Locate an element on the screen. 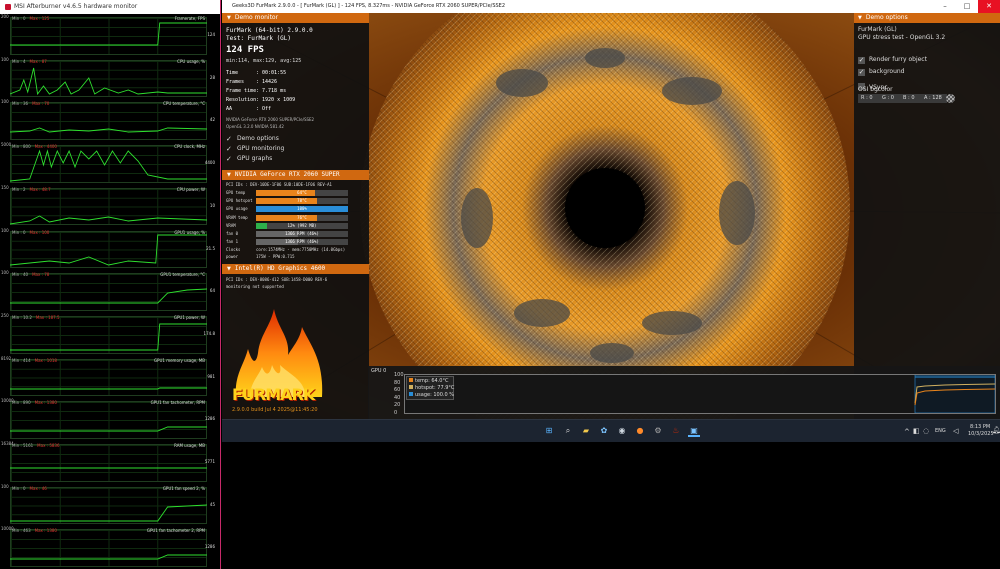  color-swatch-icon is located at coordinates (950, 98).